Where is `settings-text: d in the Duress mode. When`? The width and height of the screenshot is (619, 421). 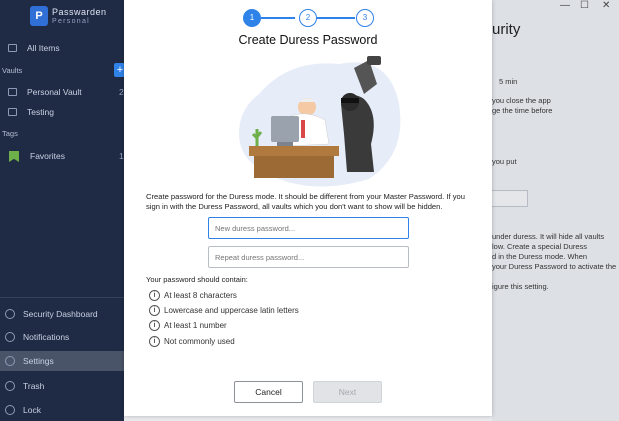
settings-text: d in the Duress mode. When is located at coordinates (540, 256).